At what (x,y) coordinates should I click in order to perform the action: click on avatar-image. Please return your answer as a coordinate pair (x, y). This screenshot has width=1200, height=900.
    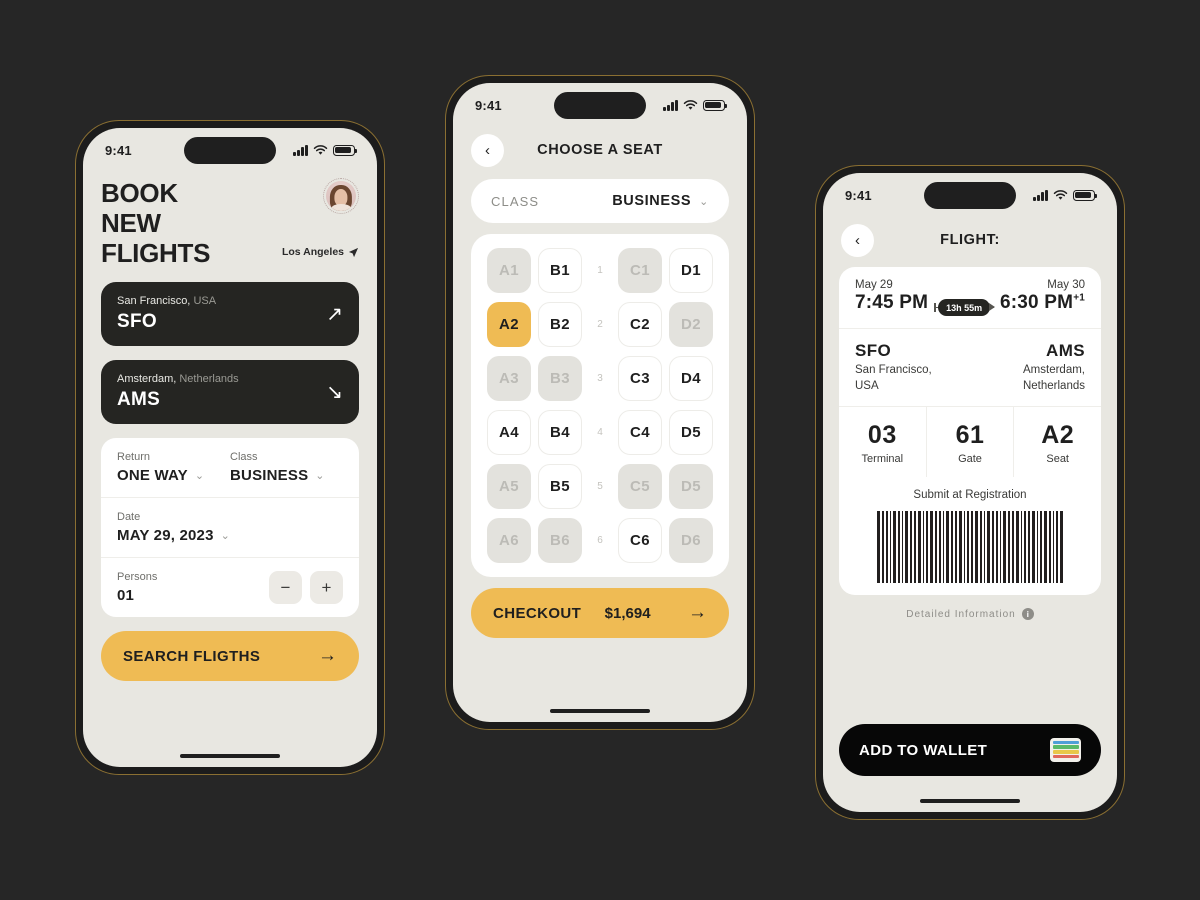
    Looking at the image, I should click on (341, 196).